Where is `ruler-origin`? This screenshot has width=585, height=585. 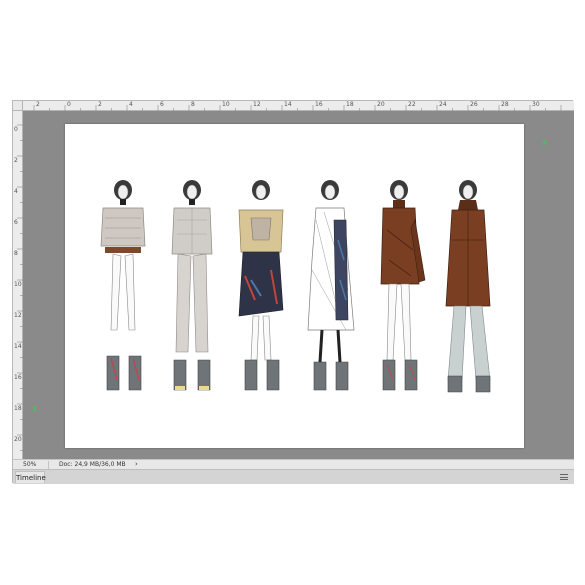 ruler-origin is located at coordinates (18, 106).